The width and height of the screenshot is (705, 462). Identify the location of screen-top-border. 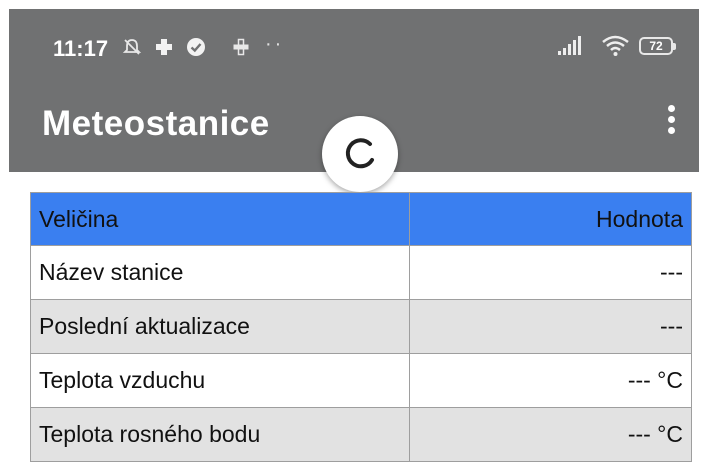
(352, 4).